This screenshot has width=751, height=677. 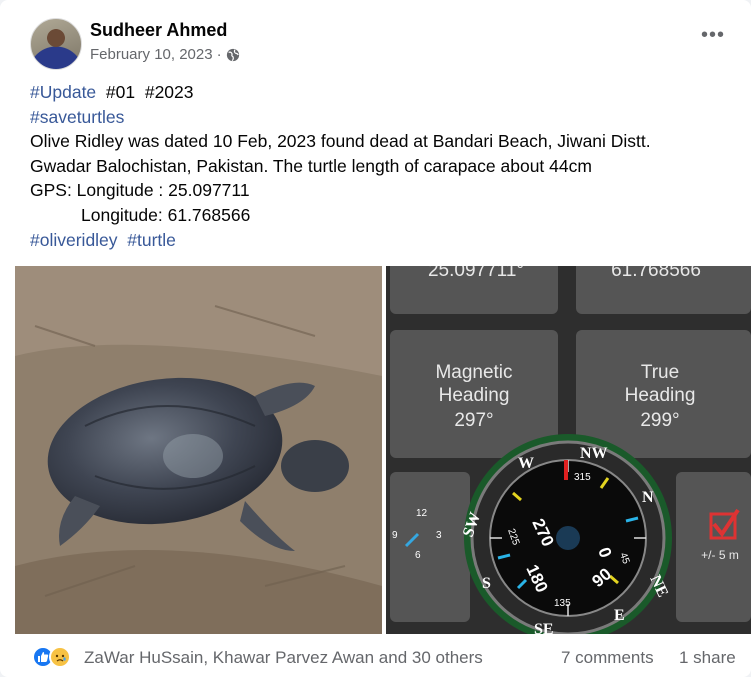 I want to click on text-line-1: #Update #01 #2023, so click(x=380, y=92).